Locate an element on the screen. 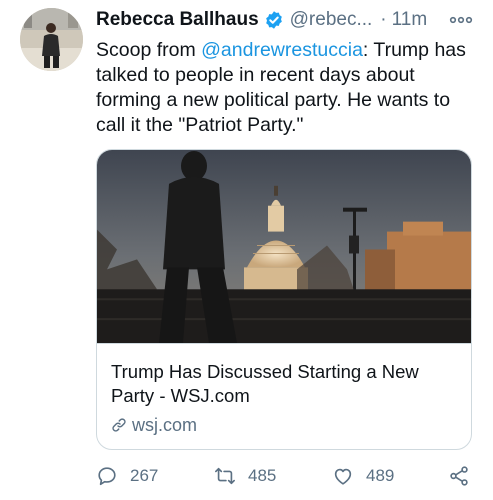  author-name: Rebecca Ballhaus is located at coordinates (177, 20).